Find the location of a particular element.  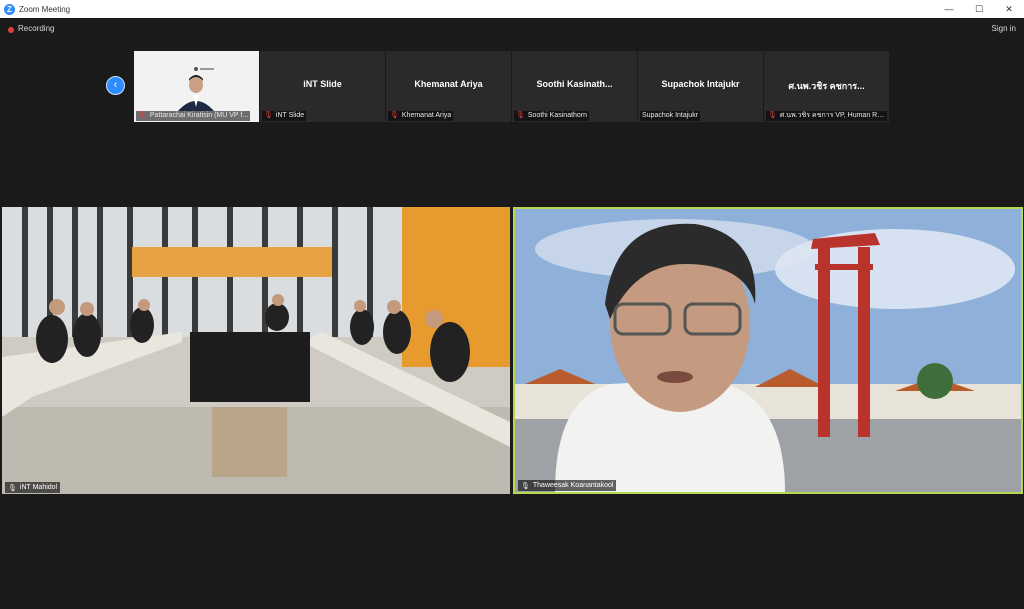

participant-big-name: Khemanat Ariya is located at coordinates (448, 84).